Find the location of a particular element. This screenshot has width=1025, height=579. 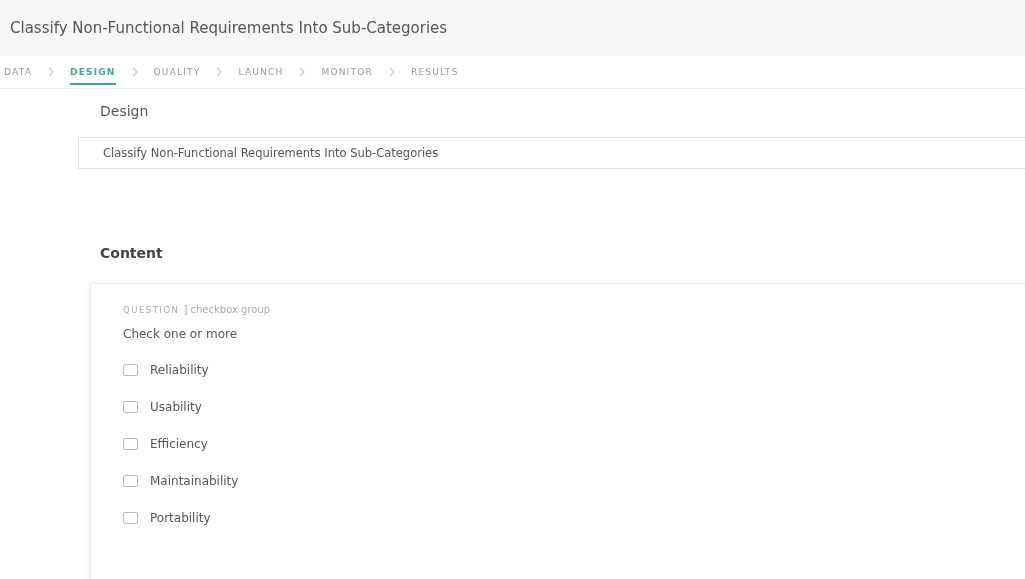

design-name-field: Classify Non-Functional Requirements Into Sub-Categories is located at coordinates (551, 153).